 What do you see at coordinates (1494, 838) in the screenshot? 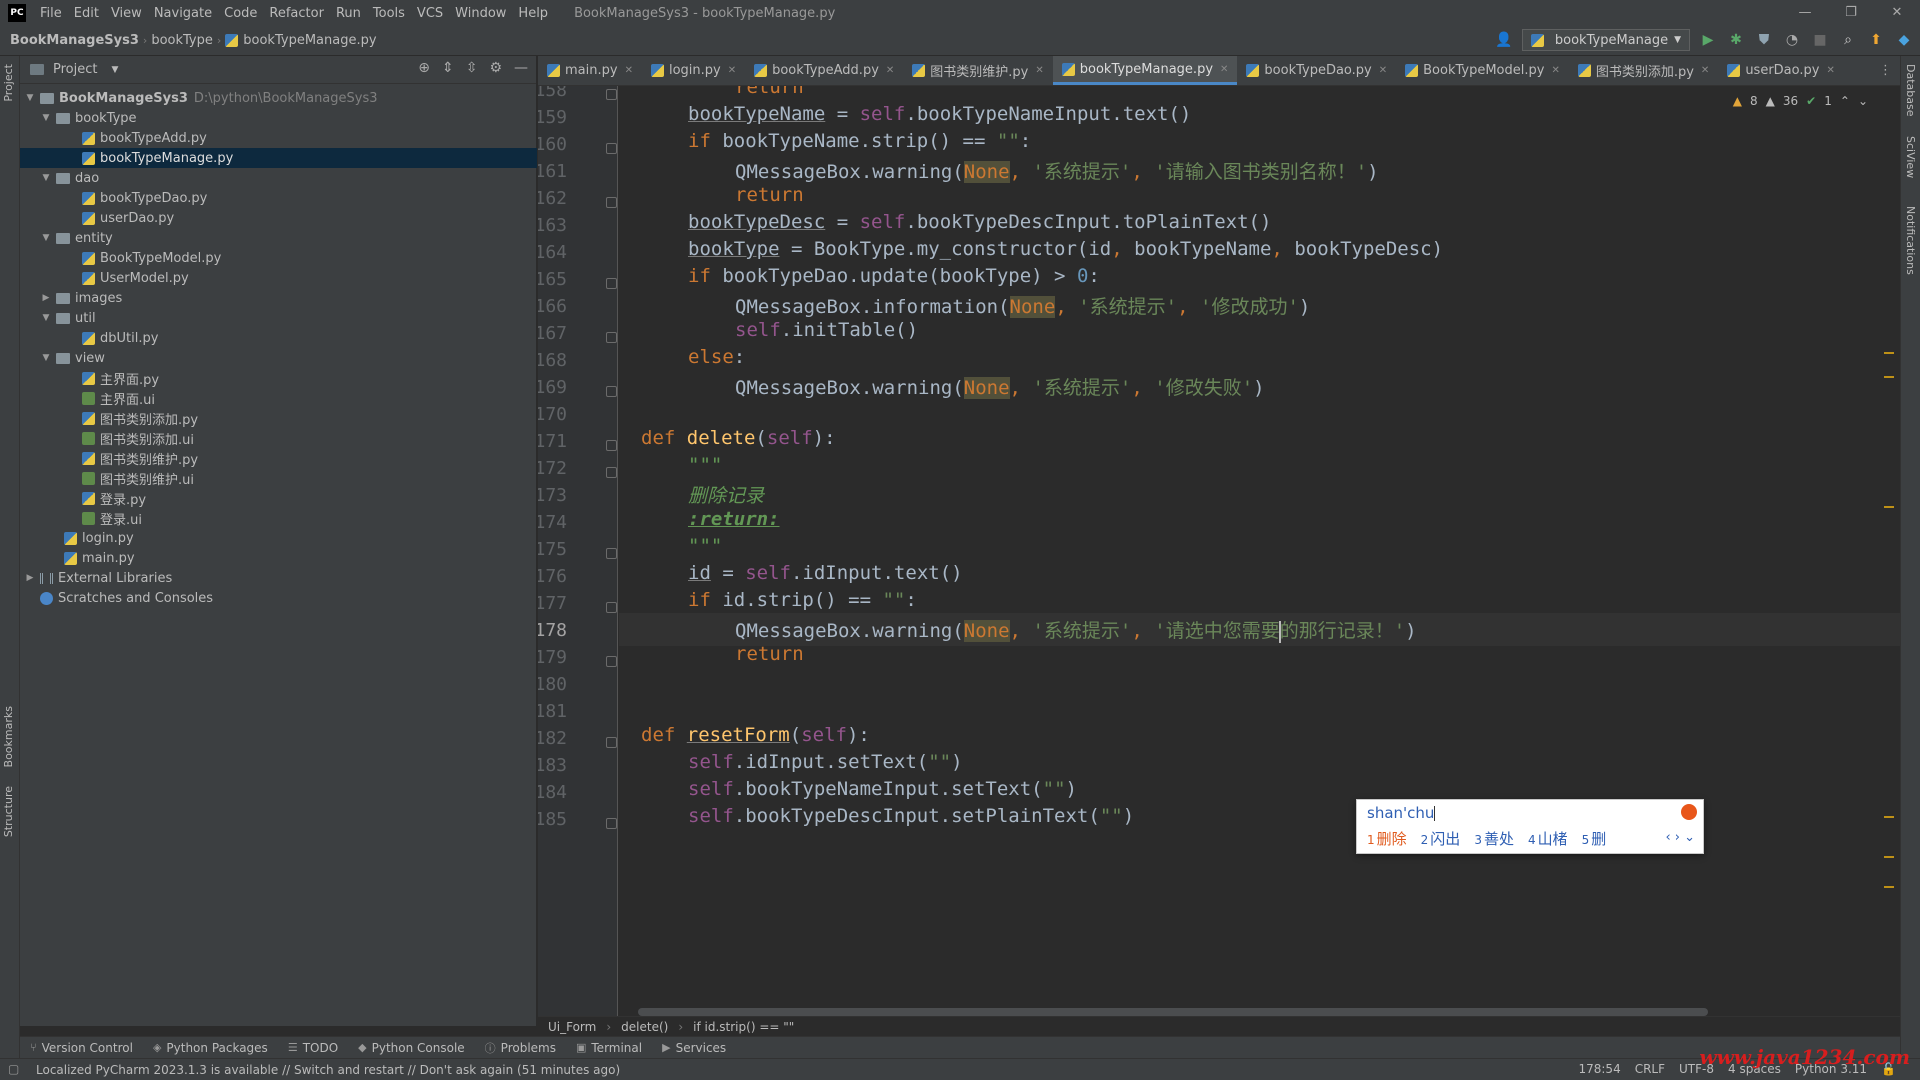
I see `ime-candidate: 3 善处` at bounding box center [1494, 838].